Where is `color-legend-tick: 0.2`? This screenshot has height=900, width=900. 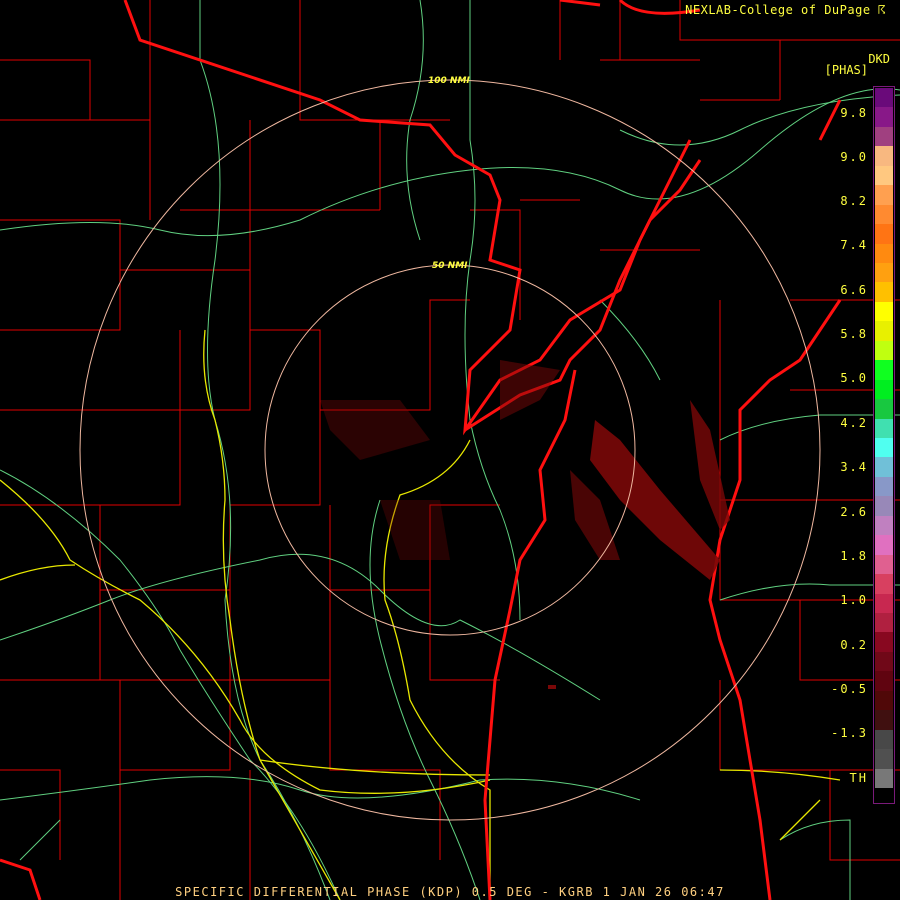 color-legend-tick: 0.2 is located at coordinates (854, 645).